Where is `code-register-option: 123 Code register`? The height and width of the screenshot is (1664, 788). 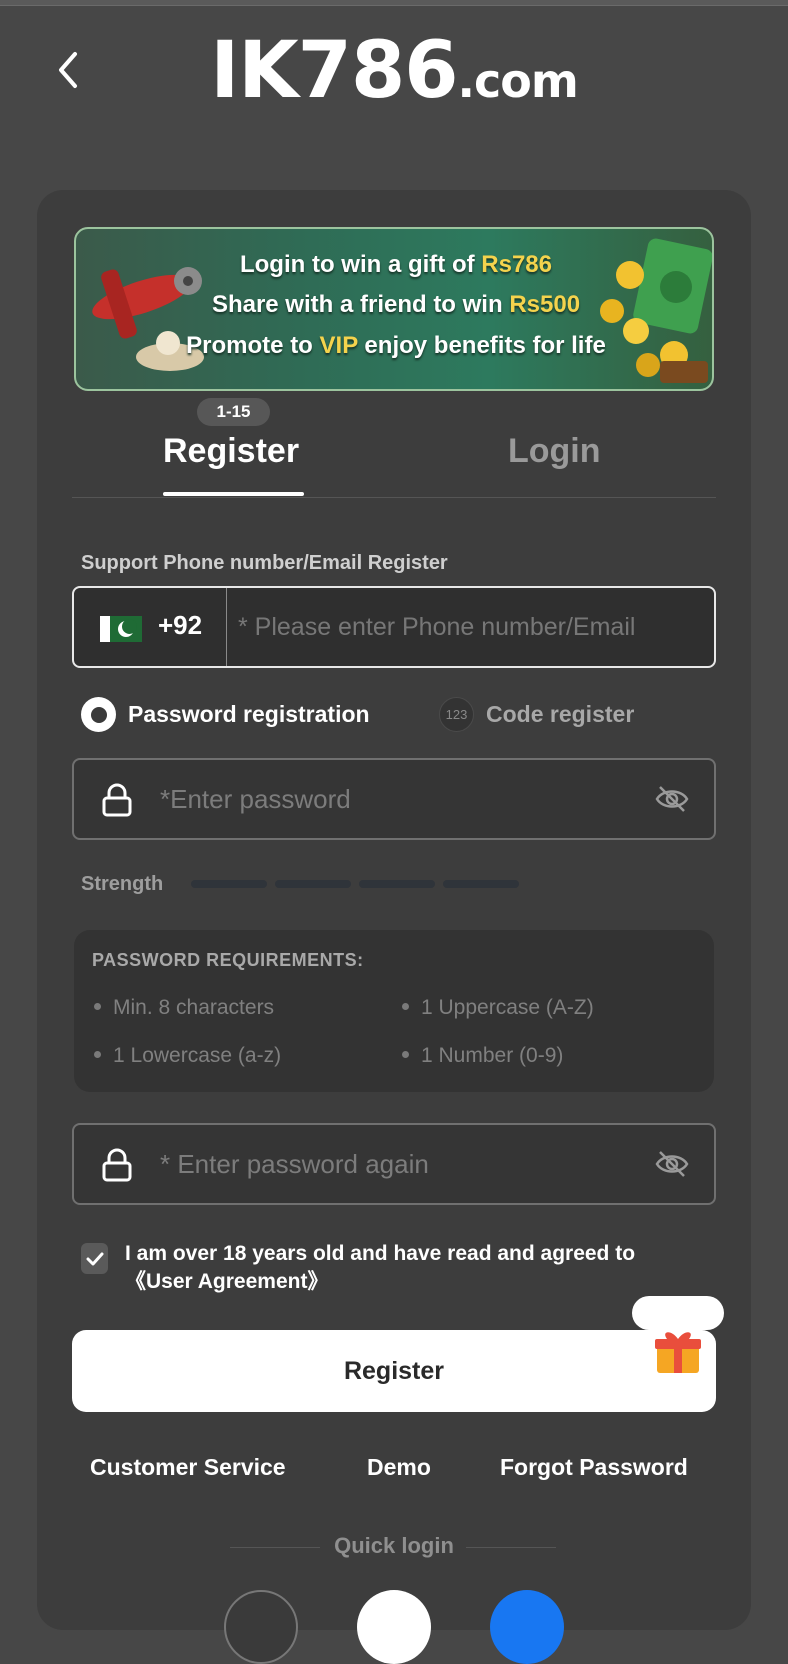 code-register-option: 123 Code register is located at coordinates (536, 714).